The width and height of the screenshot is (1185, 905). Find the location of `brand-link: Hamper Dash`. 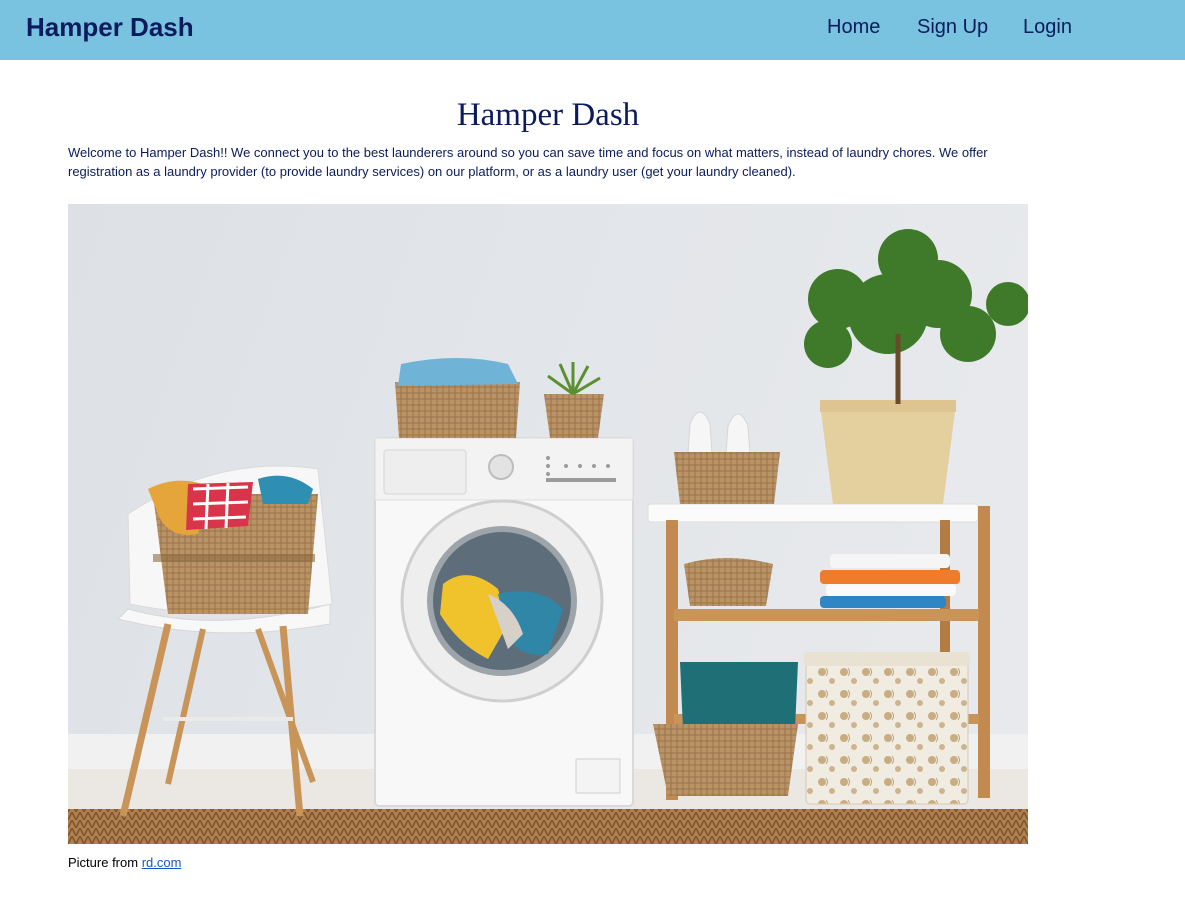

brand-link: Hamper Dash is located at coordinates (110, 27).